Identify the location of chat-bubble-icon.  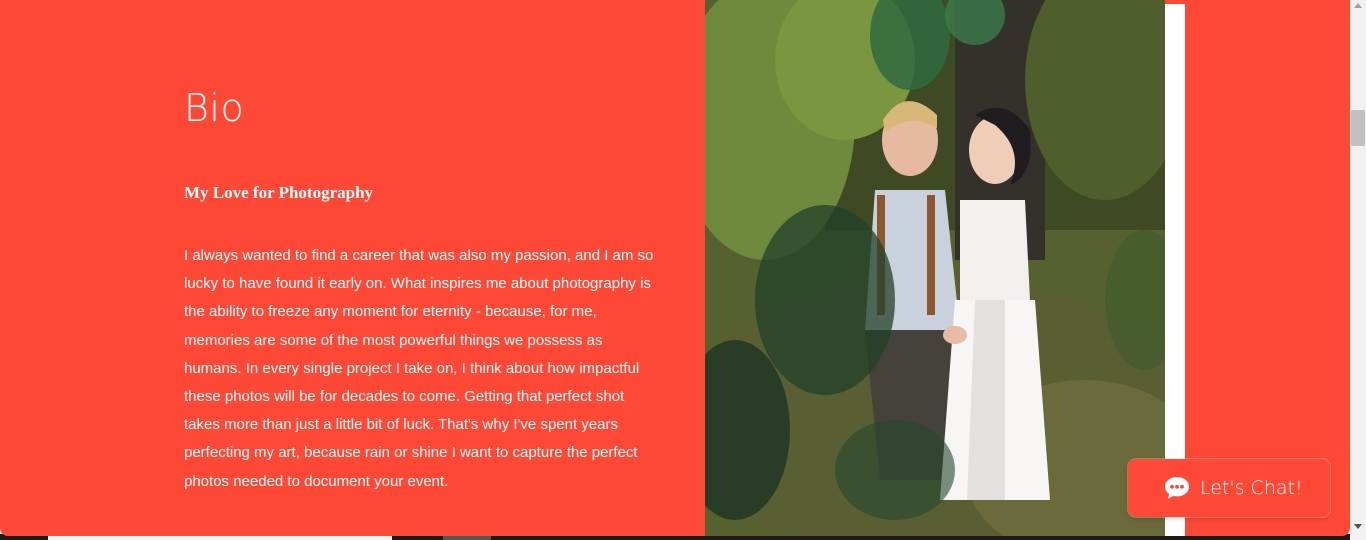
(1177, 488).